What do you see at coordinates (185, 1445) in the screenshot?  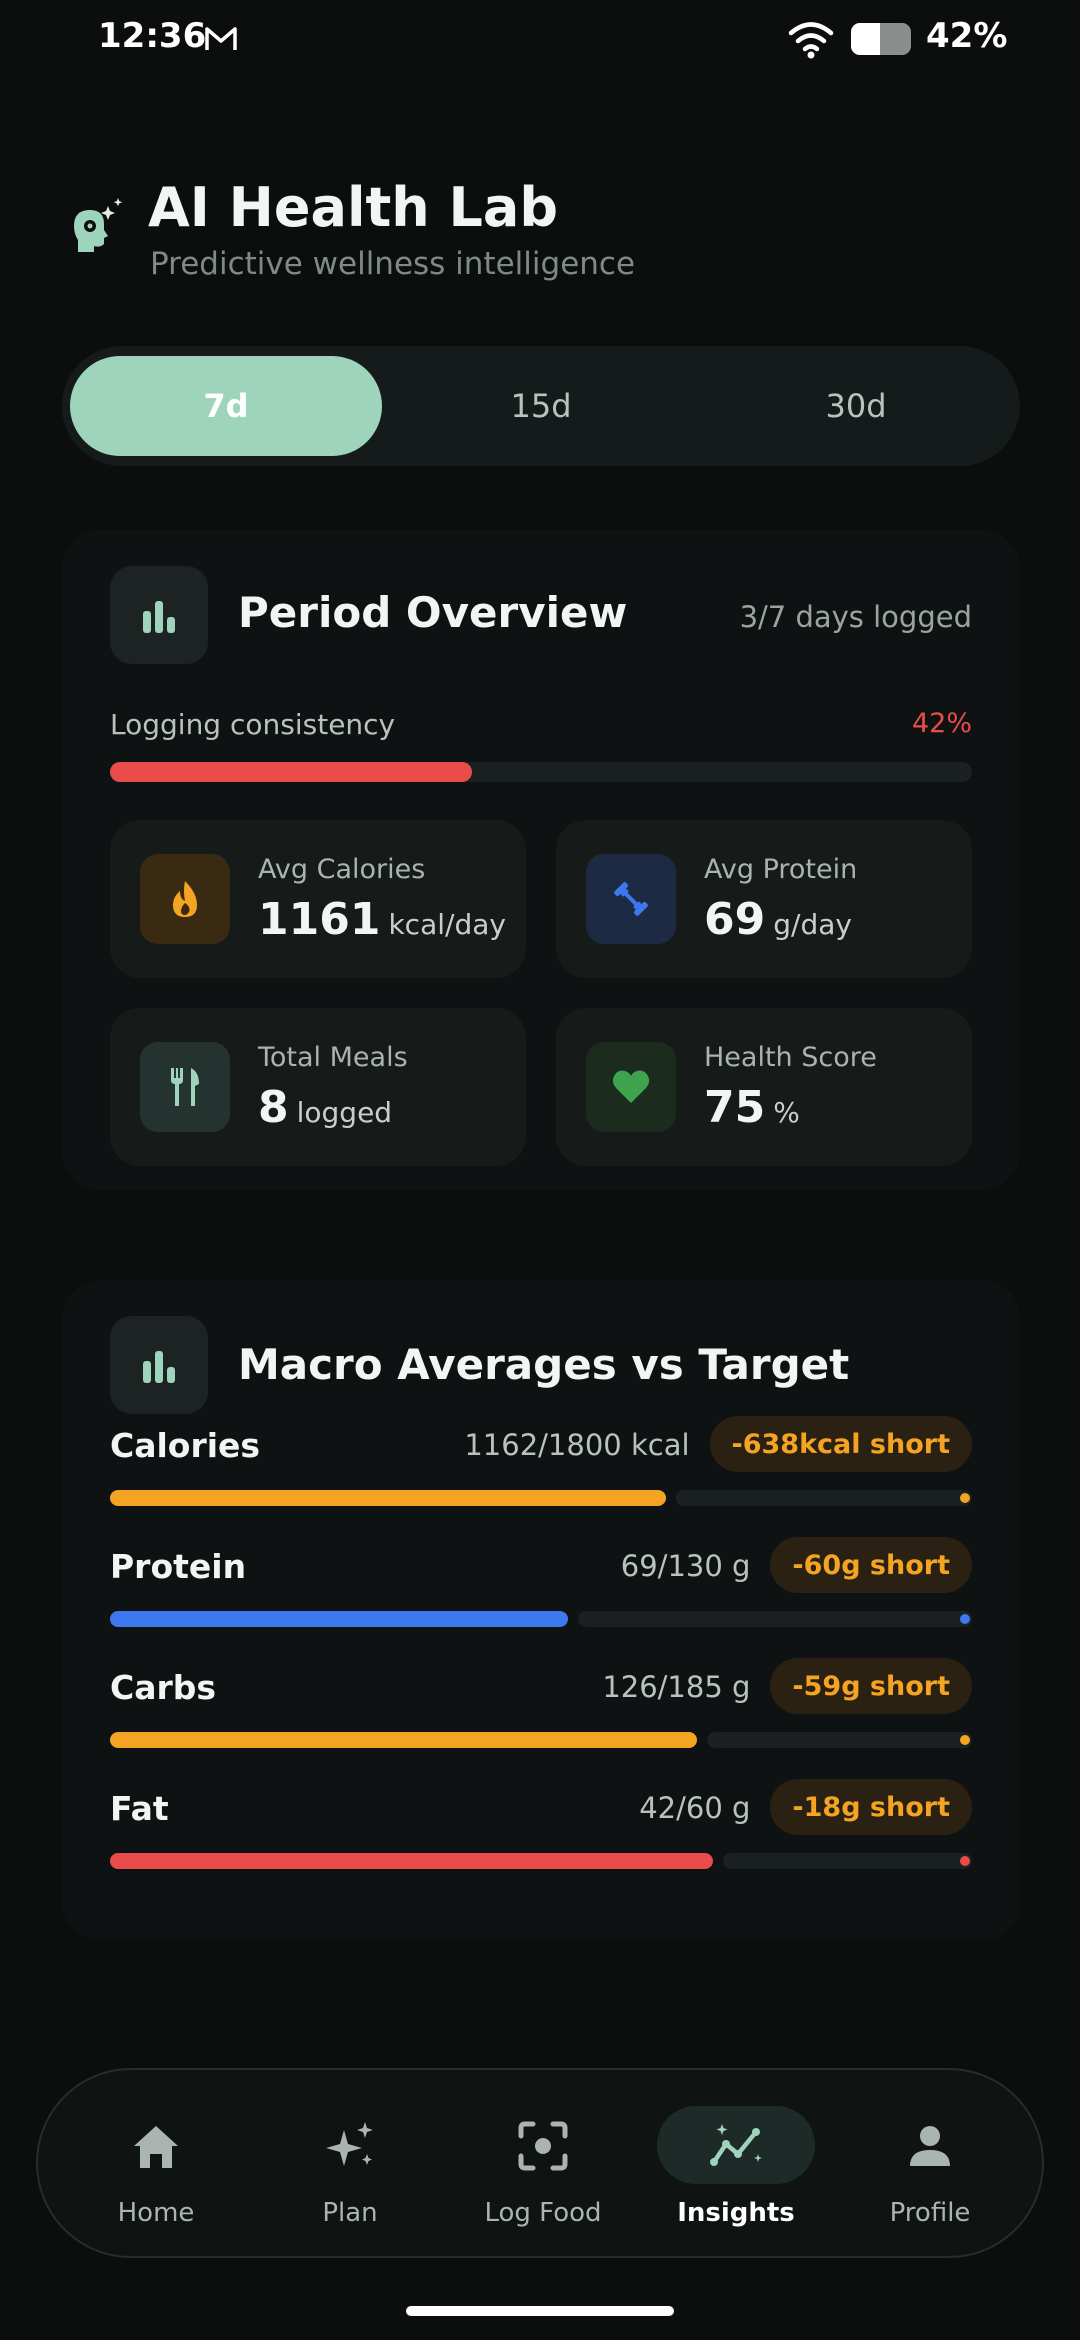 I see `macro-name: Calories` at bounding box center [185, 1445].